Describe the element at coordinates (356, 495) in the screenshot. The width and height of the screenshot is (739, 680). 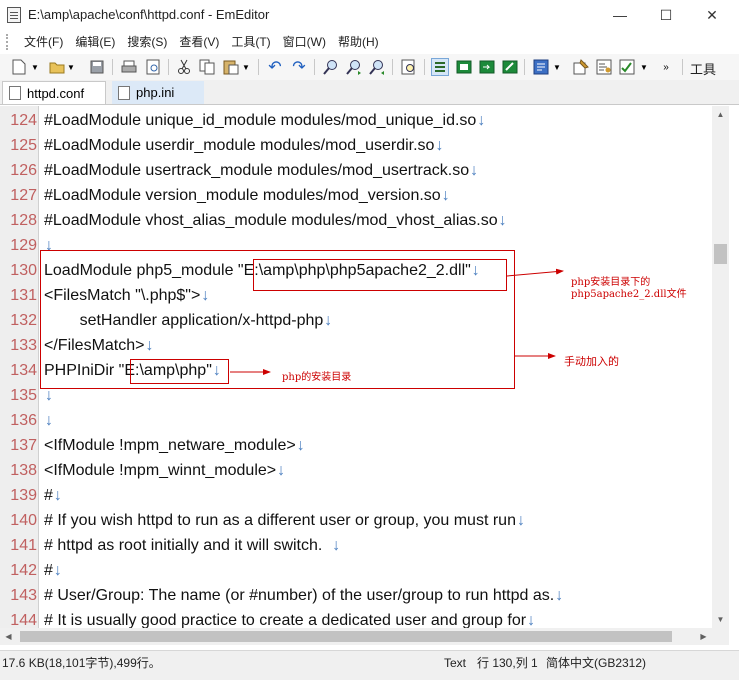
I see `editor-line: 139 #↓` at that location.